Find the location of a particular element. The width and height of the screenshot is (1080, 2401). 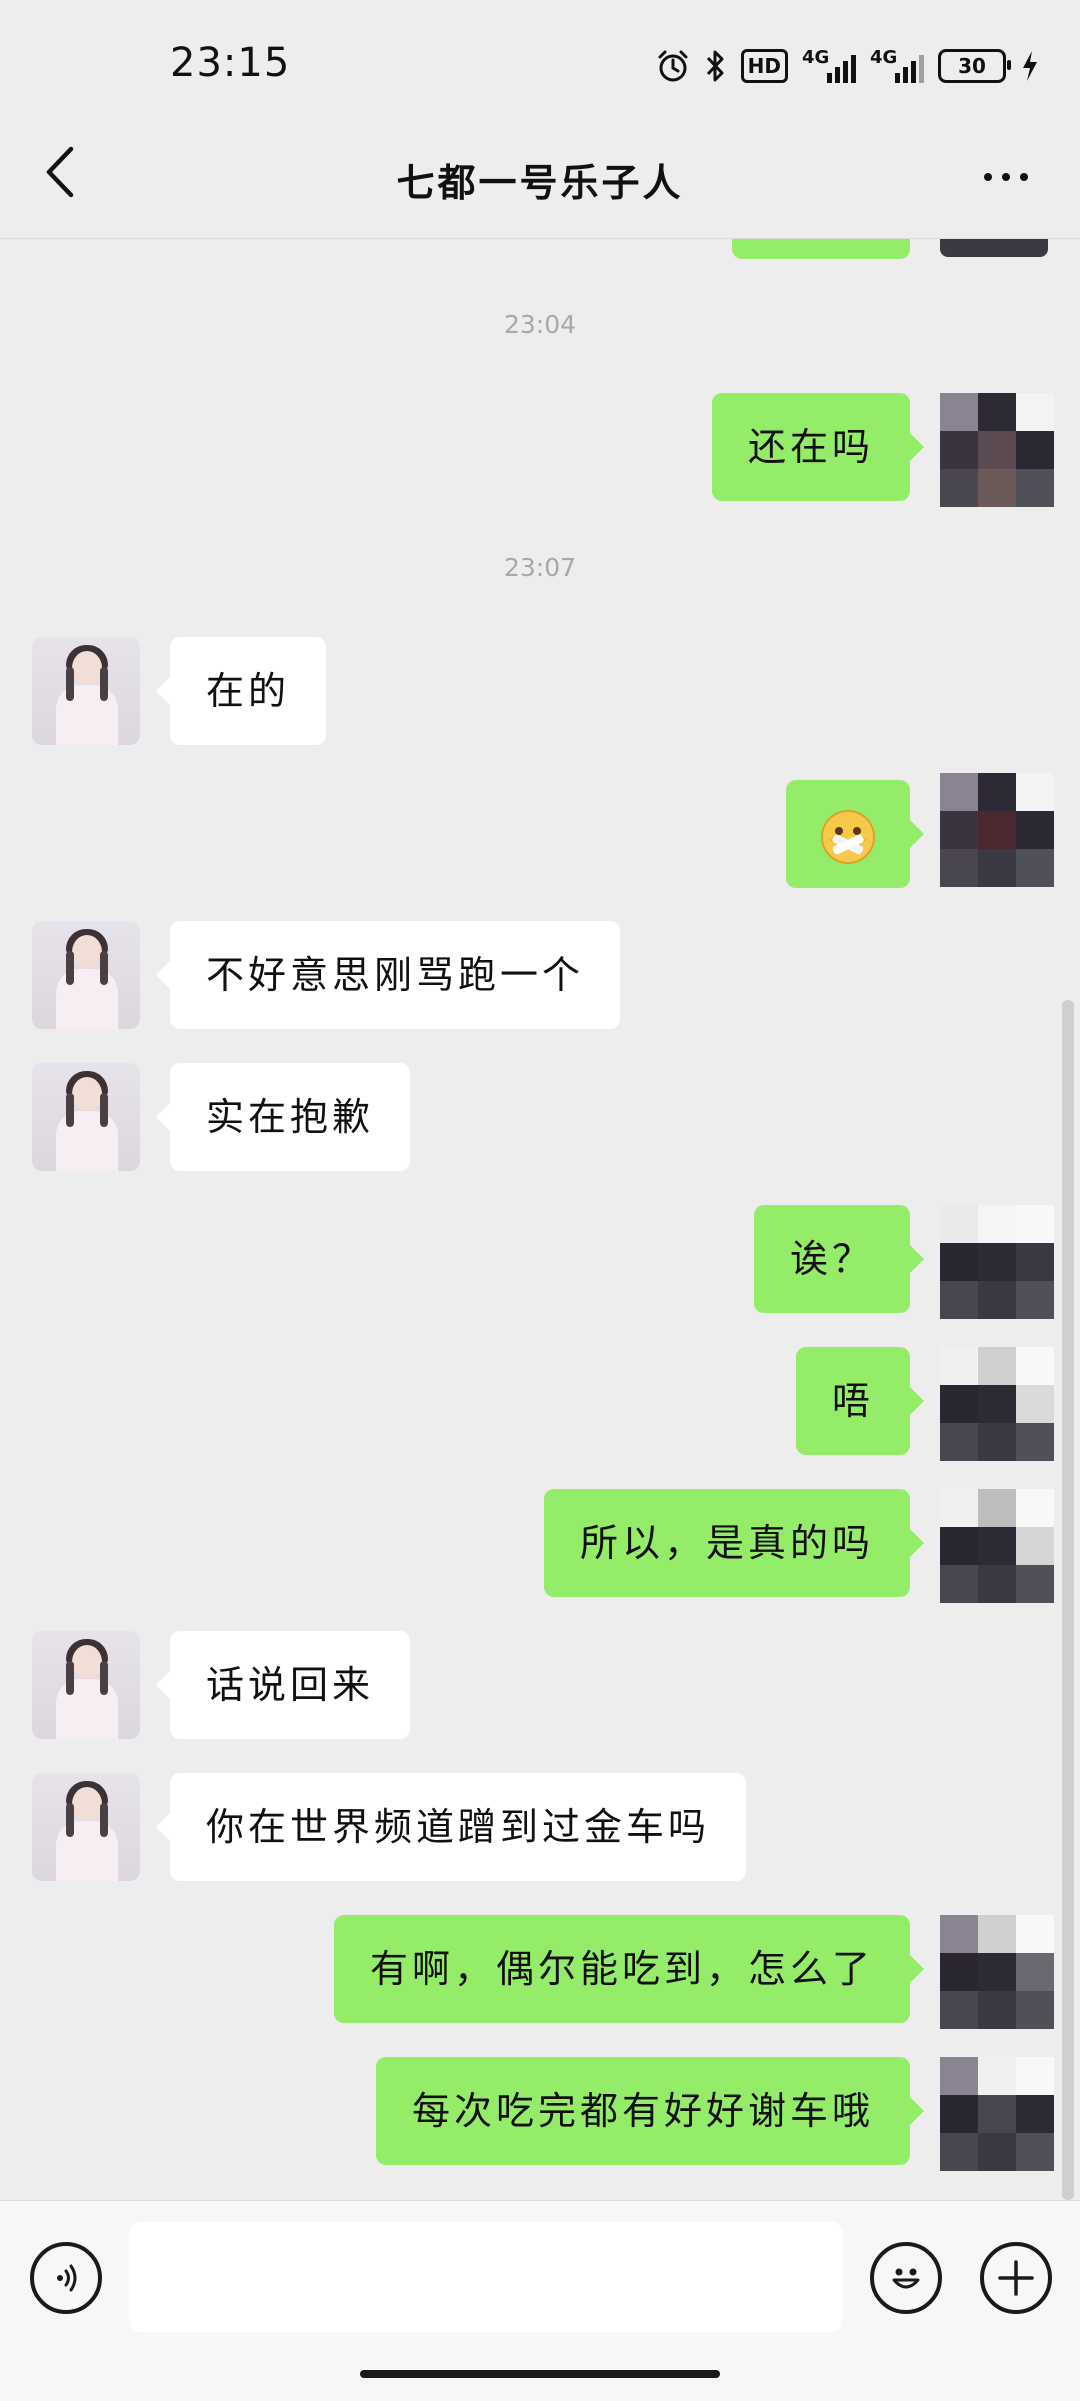

message-bubble-outgoing: 还在吗 is located at coordinates (818, 447).